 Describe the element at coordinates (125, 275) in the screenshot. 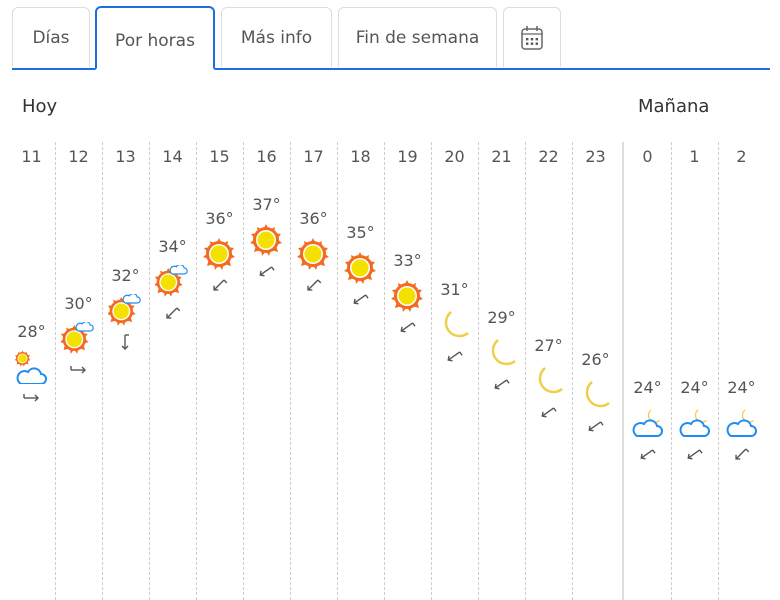

I see `temperature: 32°` at that location.